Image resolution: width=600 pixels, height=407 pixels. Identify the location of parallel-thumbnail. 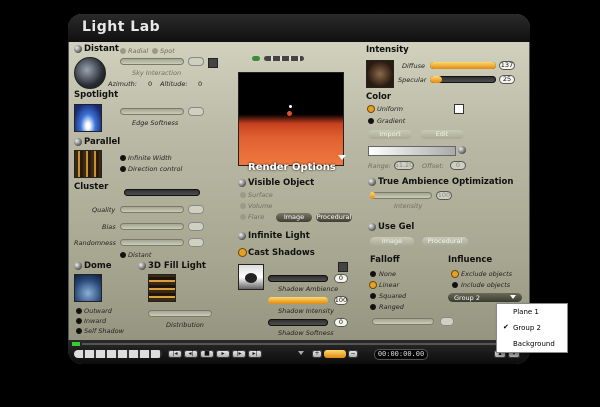
(88, 164).